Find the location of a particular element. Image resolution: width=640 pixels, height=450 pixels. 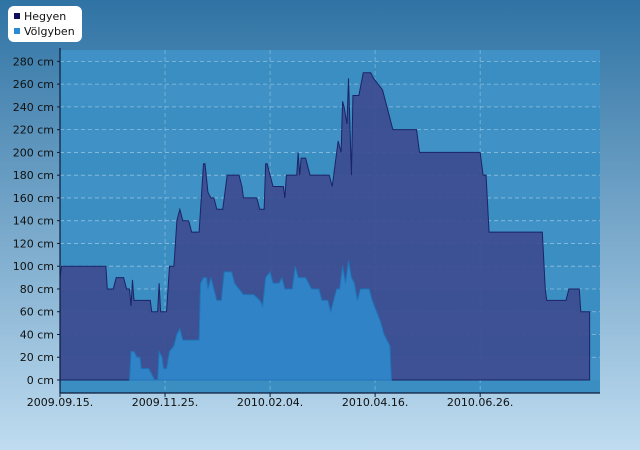

legend-marker-volgyben is located at coordinates (17, 31).